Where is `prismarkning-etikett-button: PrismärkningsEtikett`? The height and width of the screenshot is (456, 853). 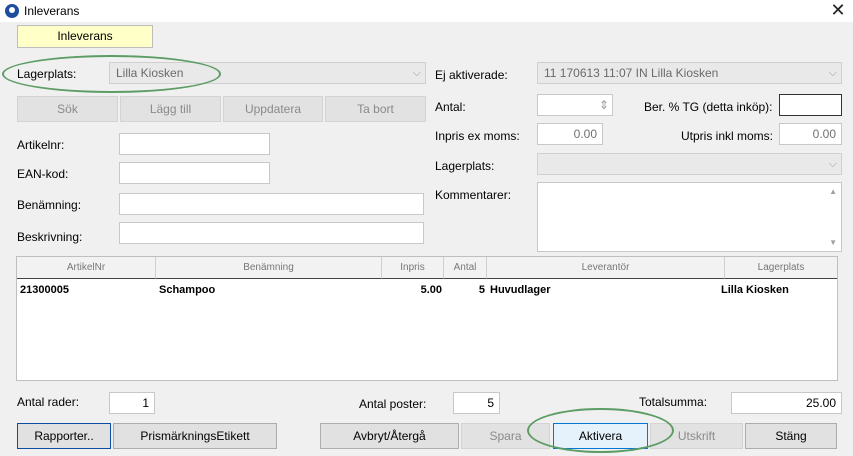
prismarkning-etikett-button: PrismärkningsEtikett is located at coordinates (195, 436).